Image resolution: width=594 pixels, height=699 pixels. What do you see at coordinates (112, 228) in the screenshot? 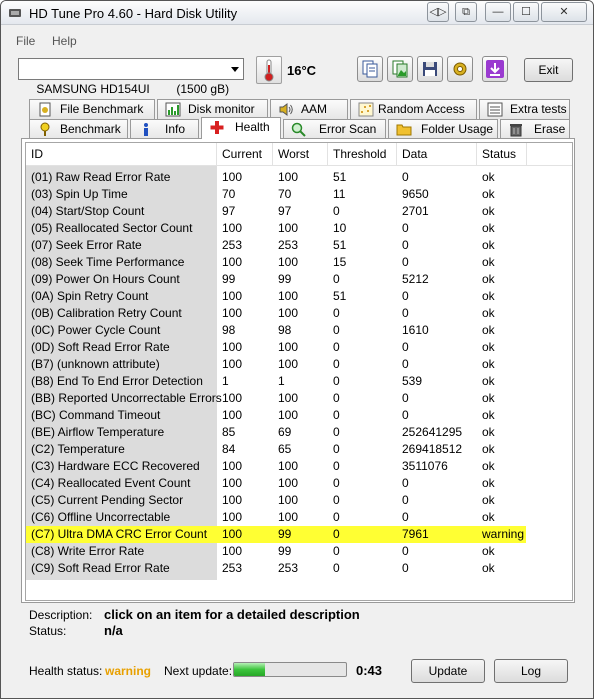
I see `cell-id: (05) Reallocated Sector Count` at bounding box center [112, 228].